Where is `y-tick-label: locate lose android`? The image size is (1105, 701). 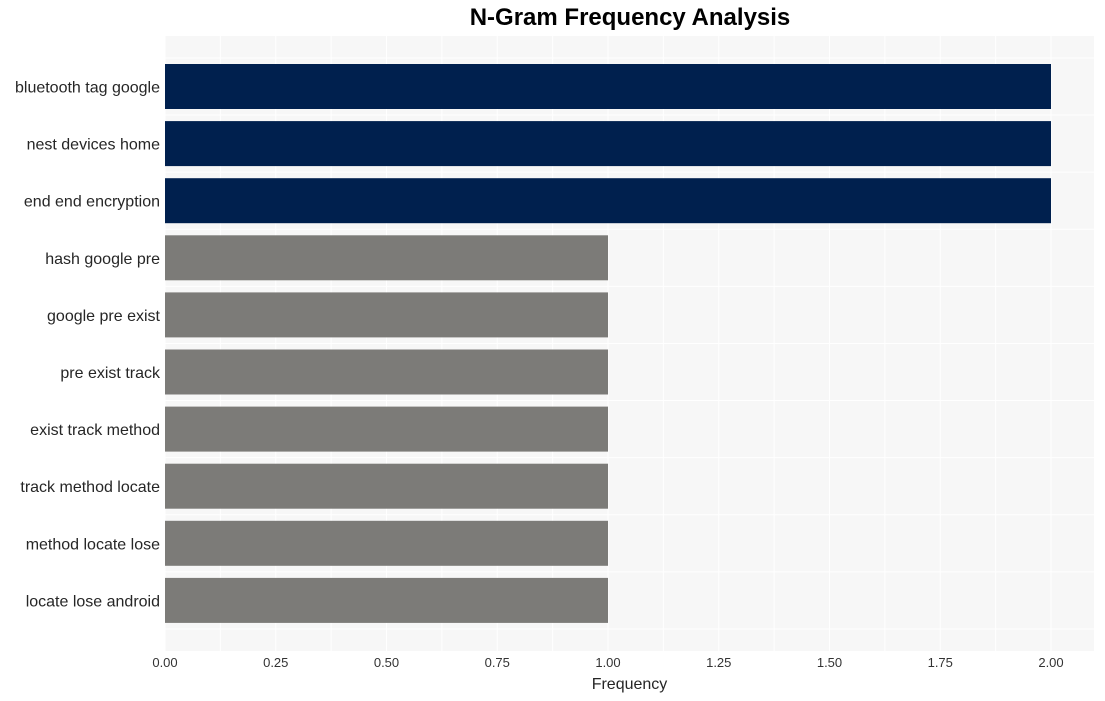 y-tick-label: locate lose android is located at coordinates (93, 601).